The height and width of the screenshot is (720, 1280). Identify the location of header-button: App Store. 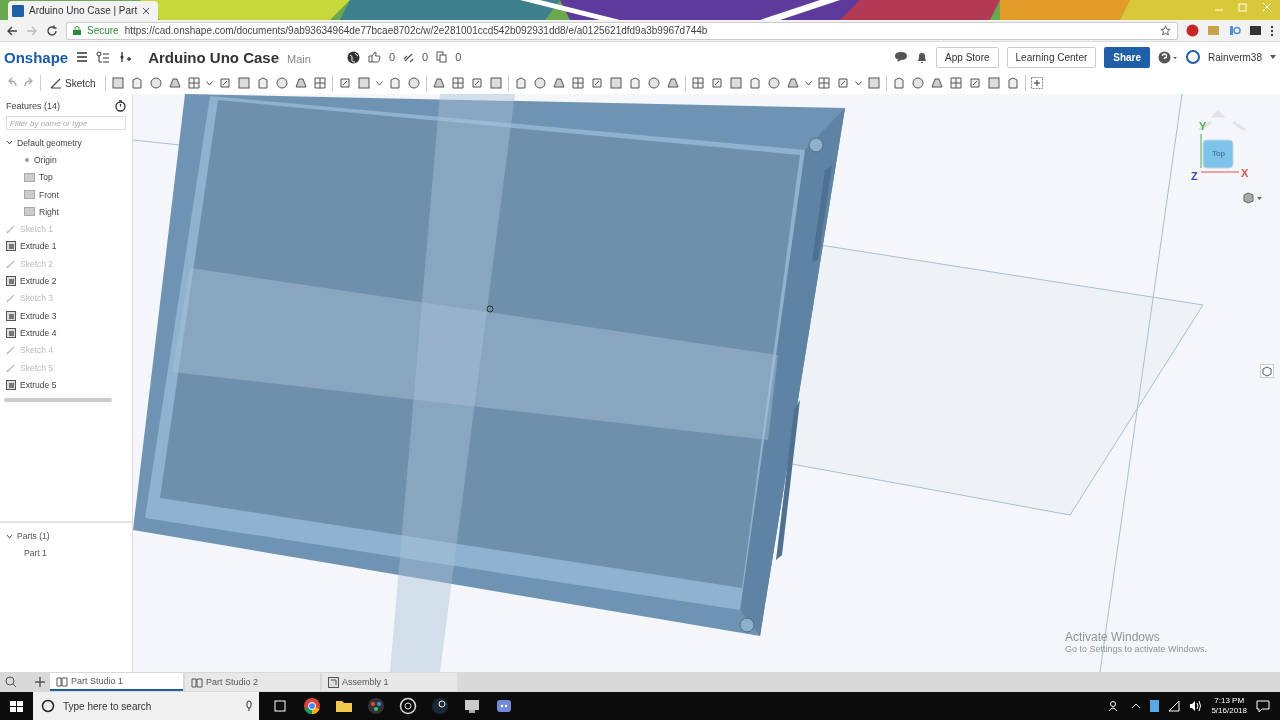
(967, 57).